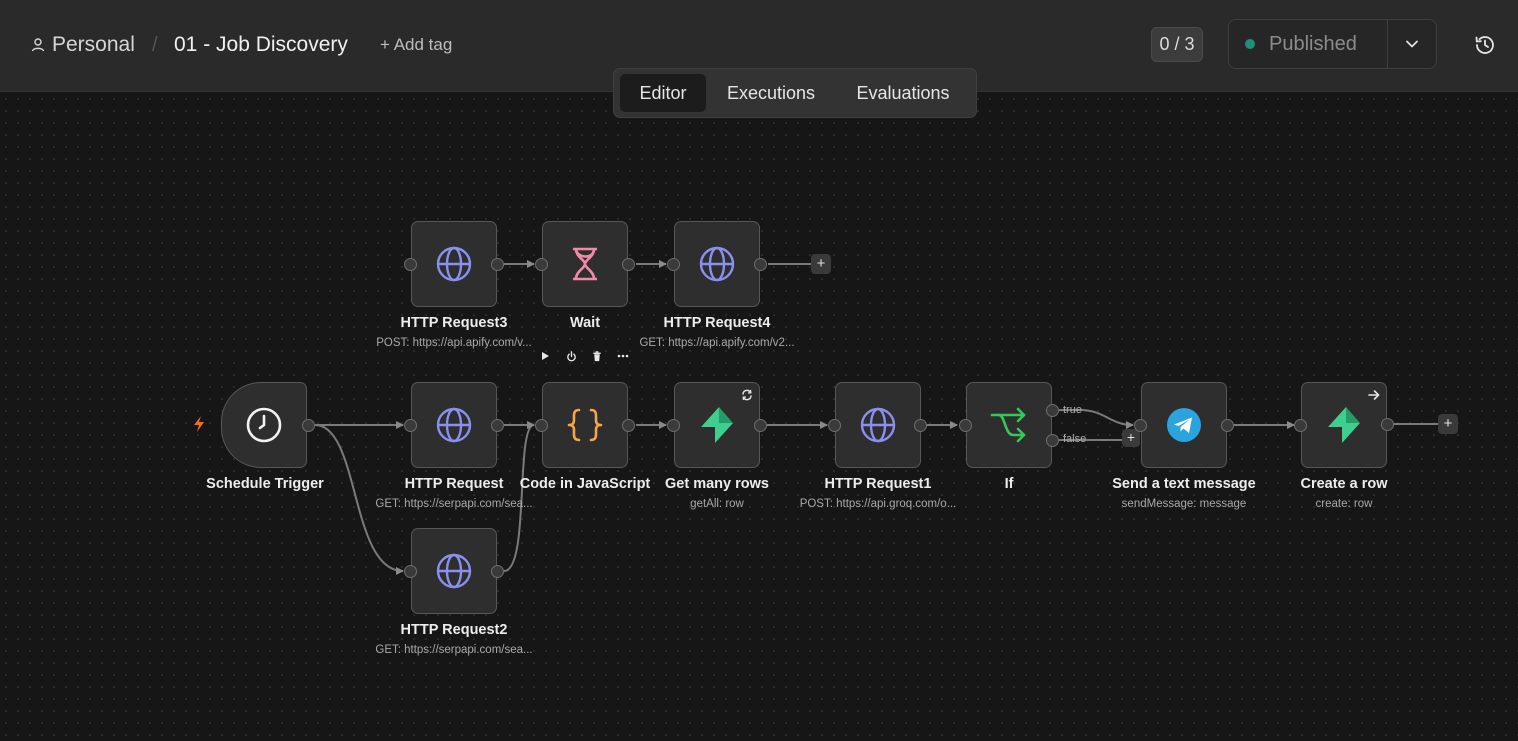 The height and width of the screenshot is (741, 1518). I want to click on output-handle-false, so click(1052, 440).